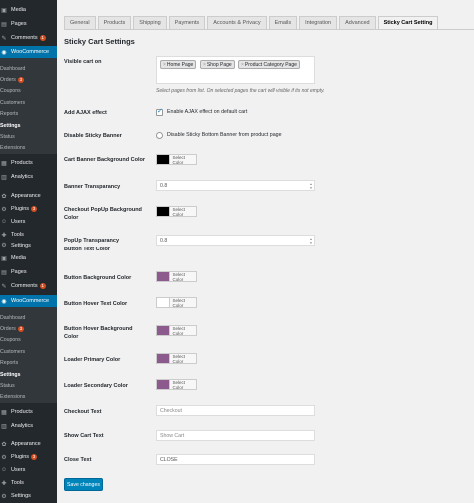  What do you see at coordinates (176, 276) in the screenshot?
I see `button-bg-color-picker: Select Color` at bounding box center [176, 276].